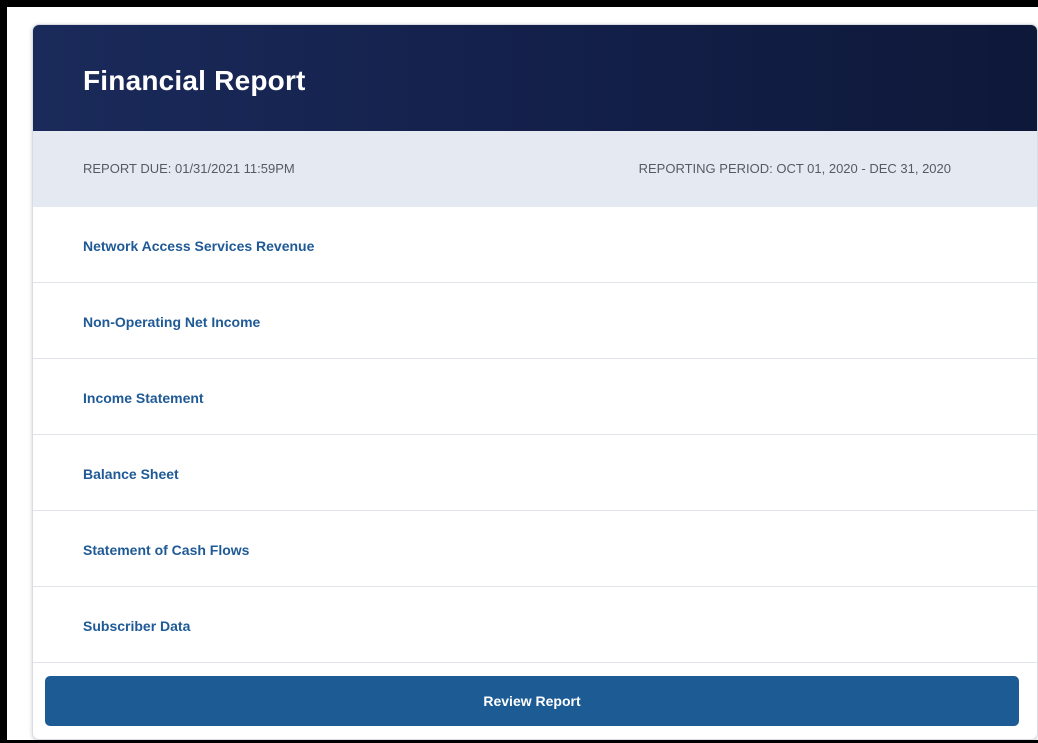 Image resolution: width=1038 pixels, height=743 pixels. I want to click on section-link: Statement of Cash Flows, so click(166, 550).